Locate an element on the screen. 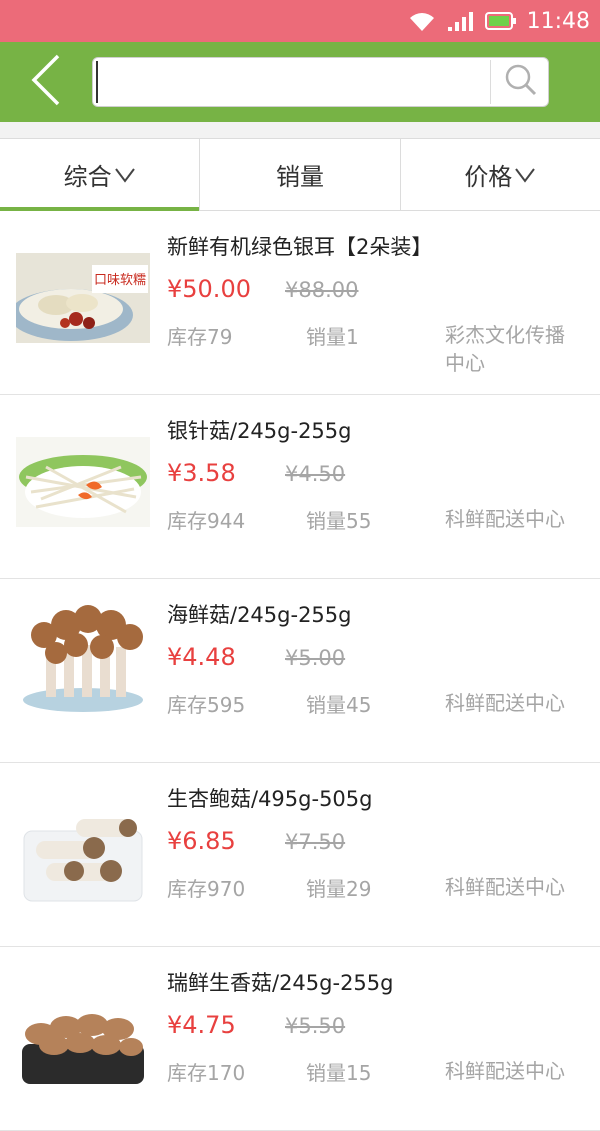  search-icon is located at coordinates (521, 82).